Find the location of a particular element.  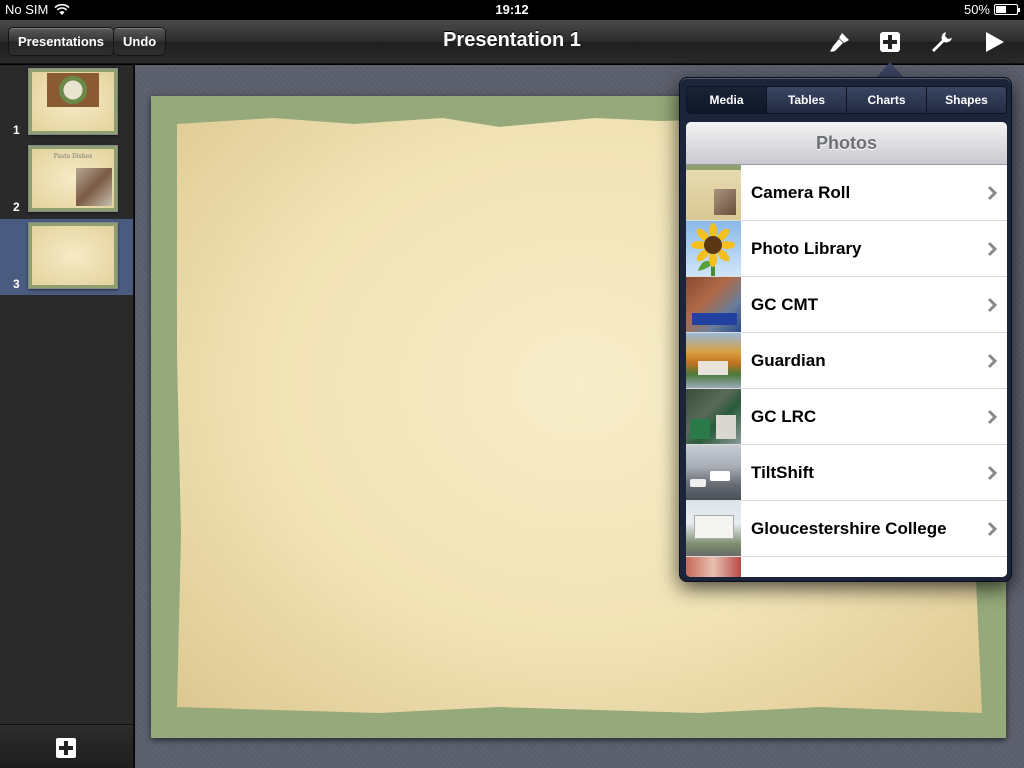

slide-number: 1 is located at coordinates (16, 130).